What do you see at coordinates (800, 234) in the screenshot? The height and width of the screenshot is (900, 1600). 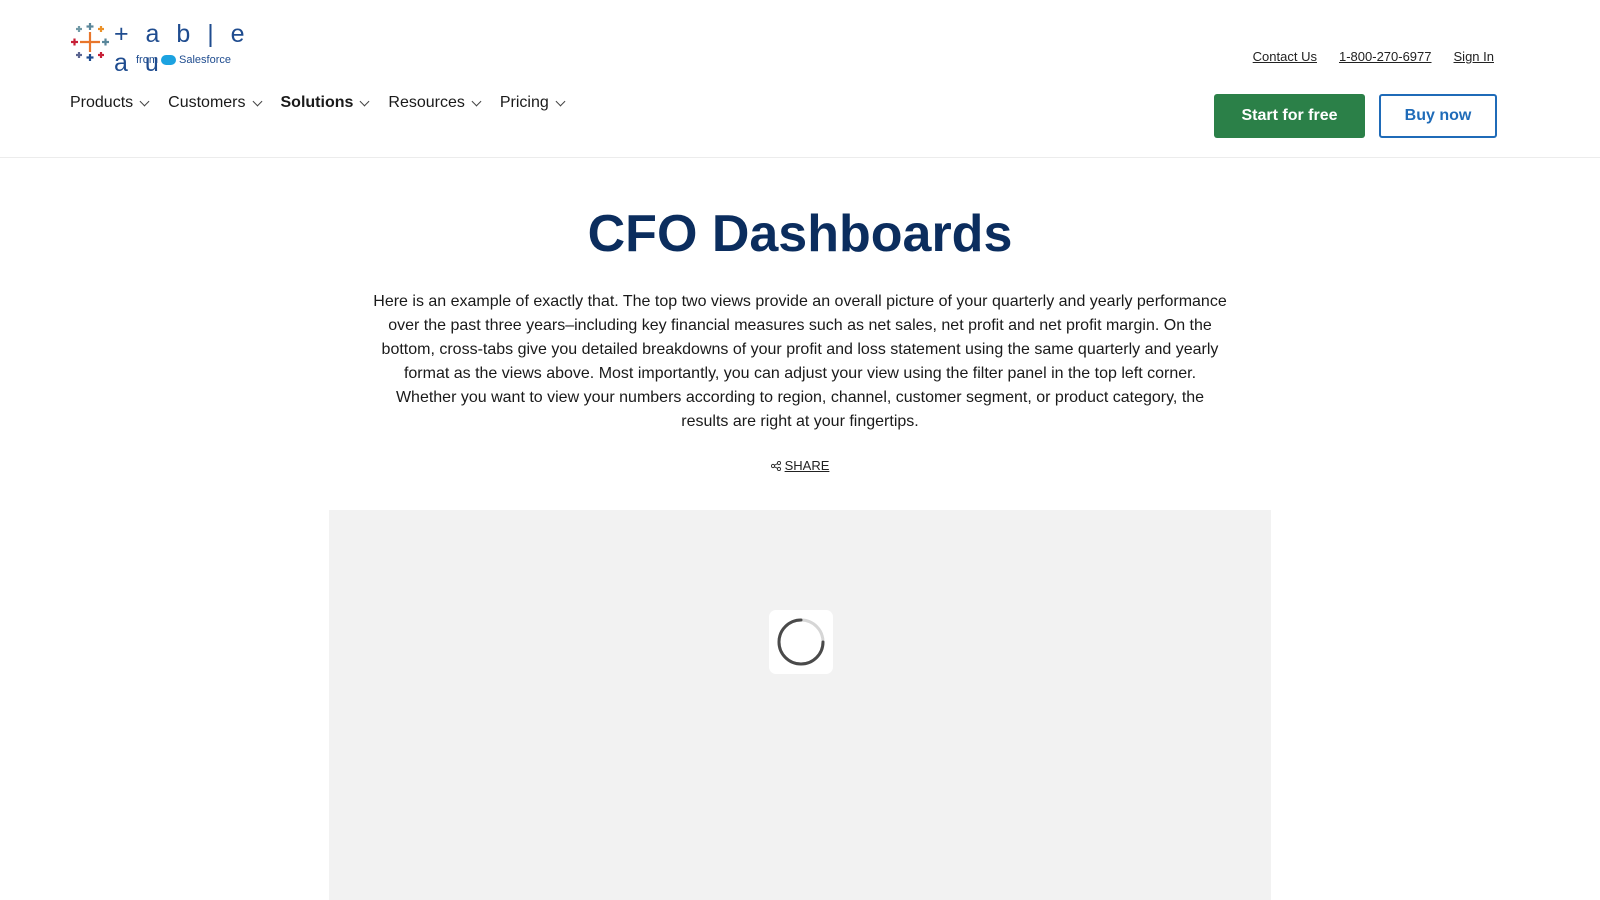 I see `page-title: CFO Dashboards` at bounding box center [800, 234].